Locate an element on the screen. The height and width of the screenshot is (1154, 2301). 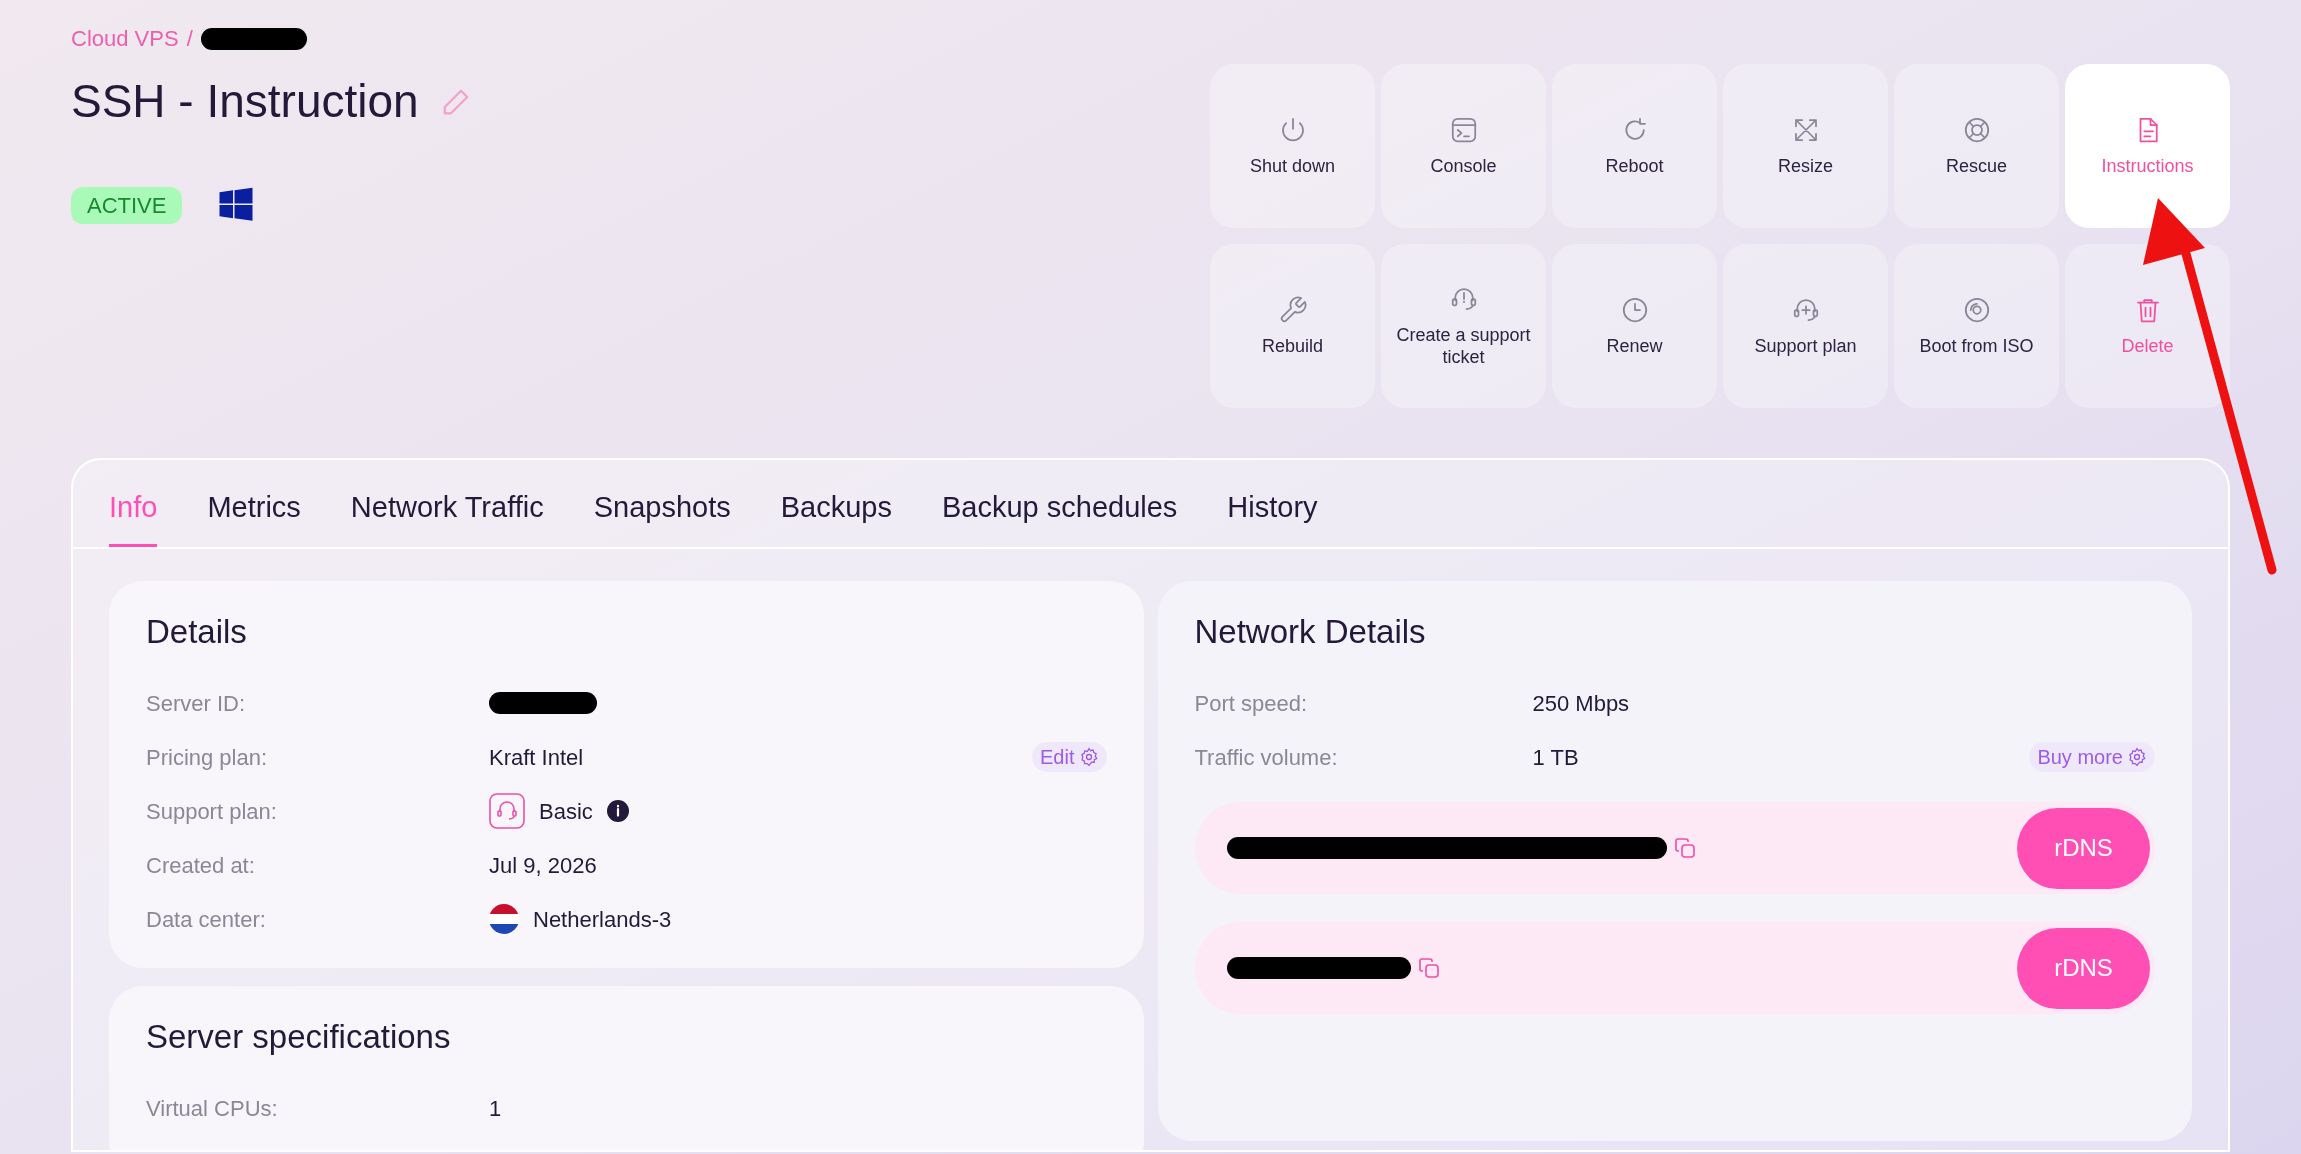
tab: Backup schedules is located at coordinates (1059, 516).